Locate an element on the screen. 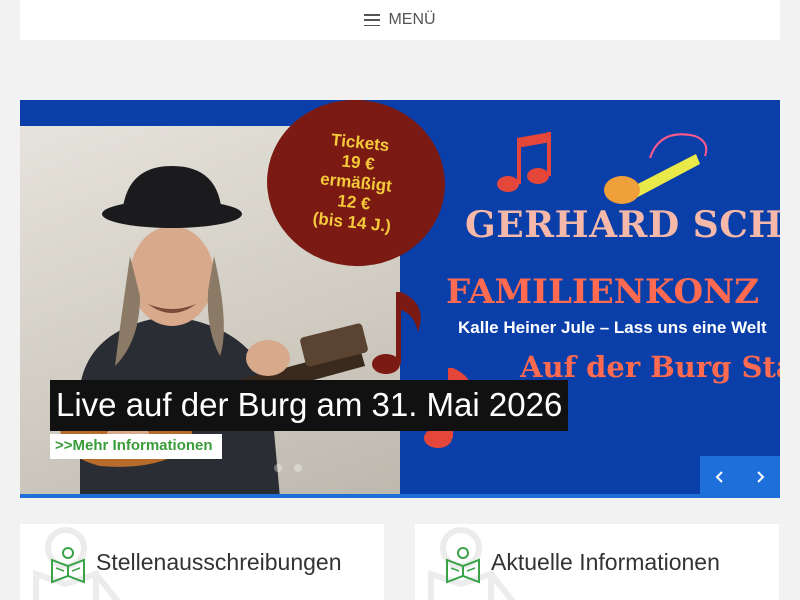 The image size is (800, 600). chevron-left-icon is located at coordinates (719, 477).